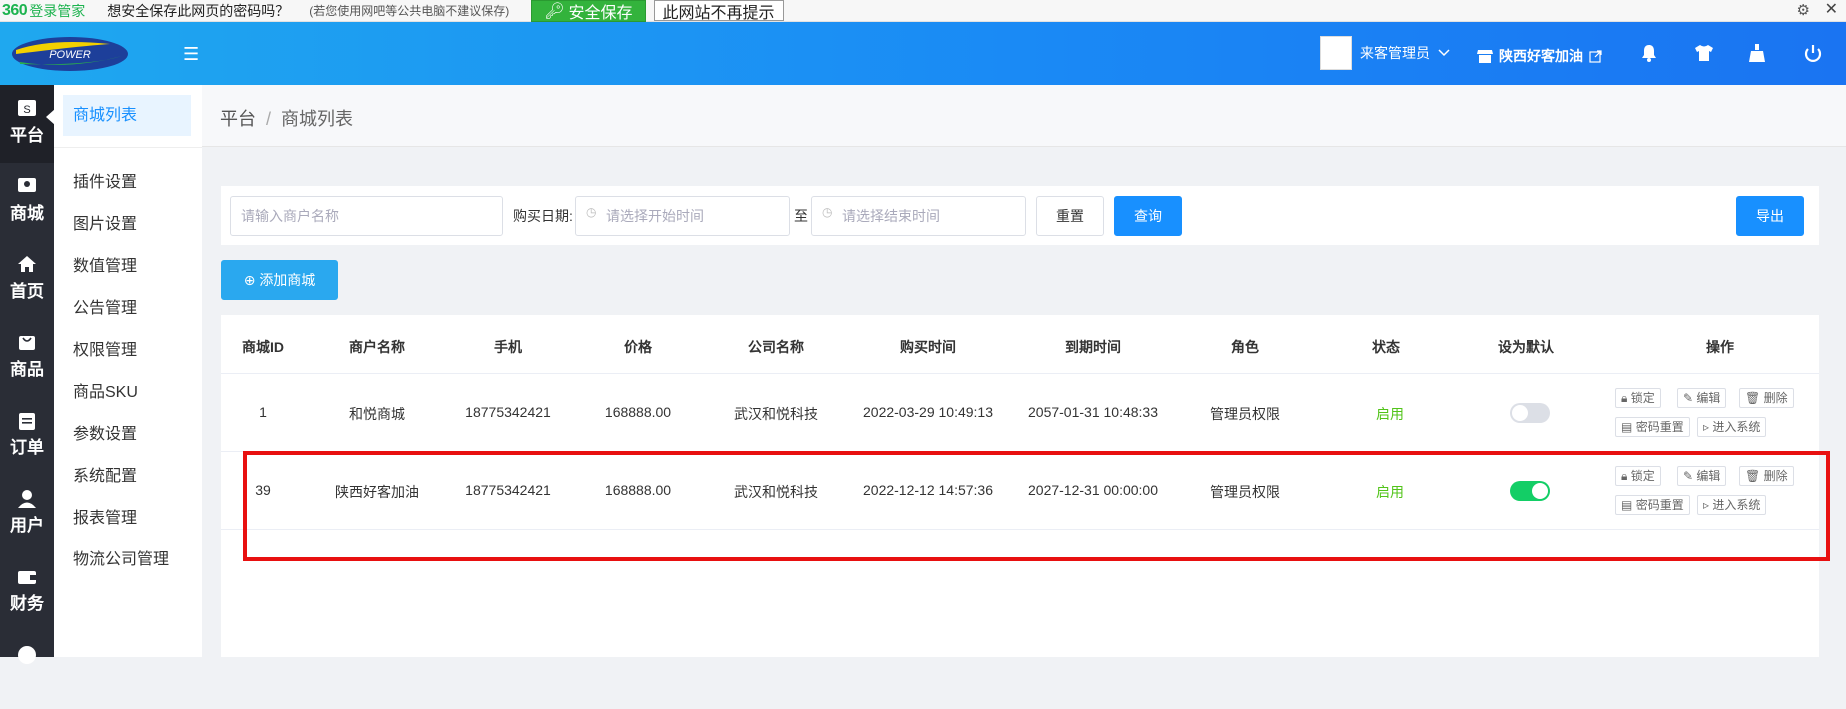  I want to click on never-remind-button: 此网站不再提示, so click(718, 11).